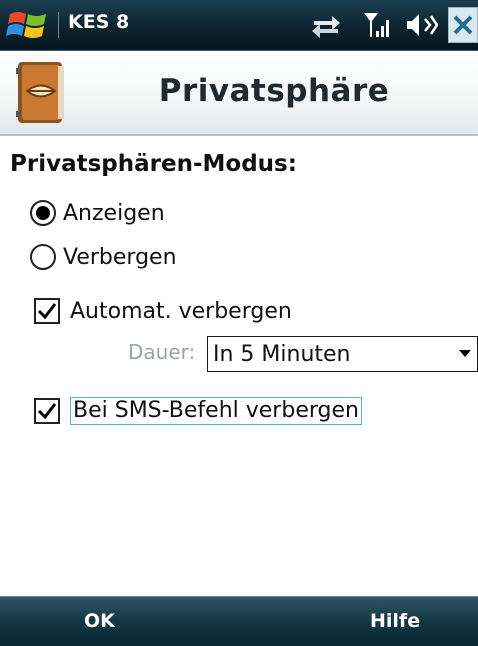 Image resolution: width=478 pixels, height=646 pixels. I want to click on status-bar: KES 8, so click(239, 25).